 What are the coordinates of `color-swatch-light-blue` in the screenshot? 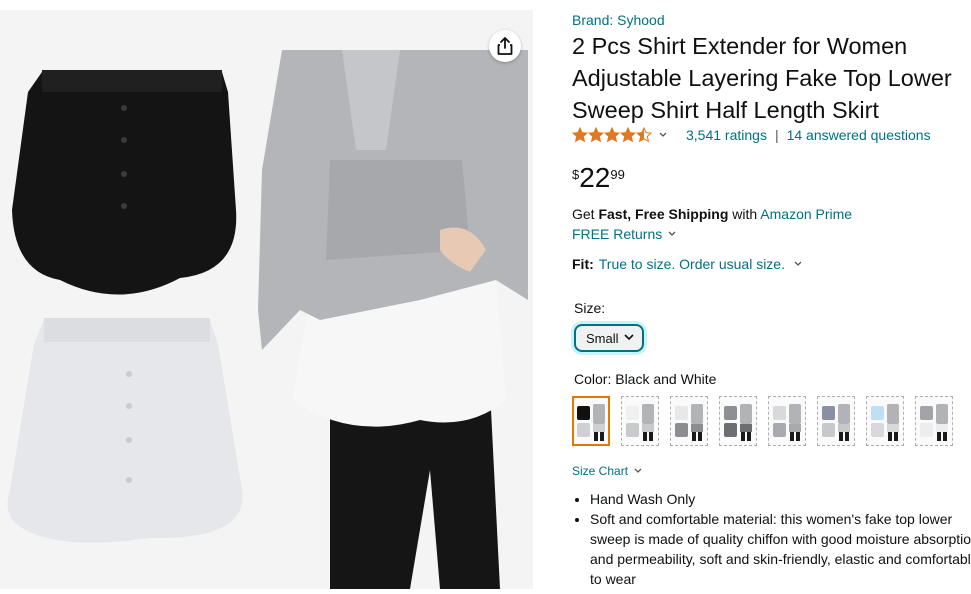 It's located at (885, 421).